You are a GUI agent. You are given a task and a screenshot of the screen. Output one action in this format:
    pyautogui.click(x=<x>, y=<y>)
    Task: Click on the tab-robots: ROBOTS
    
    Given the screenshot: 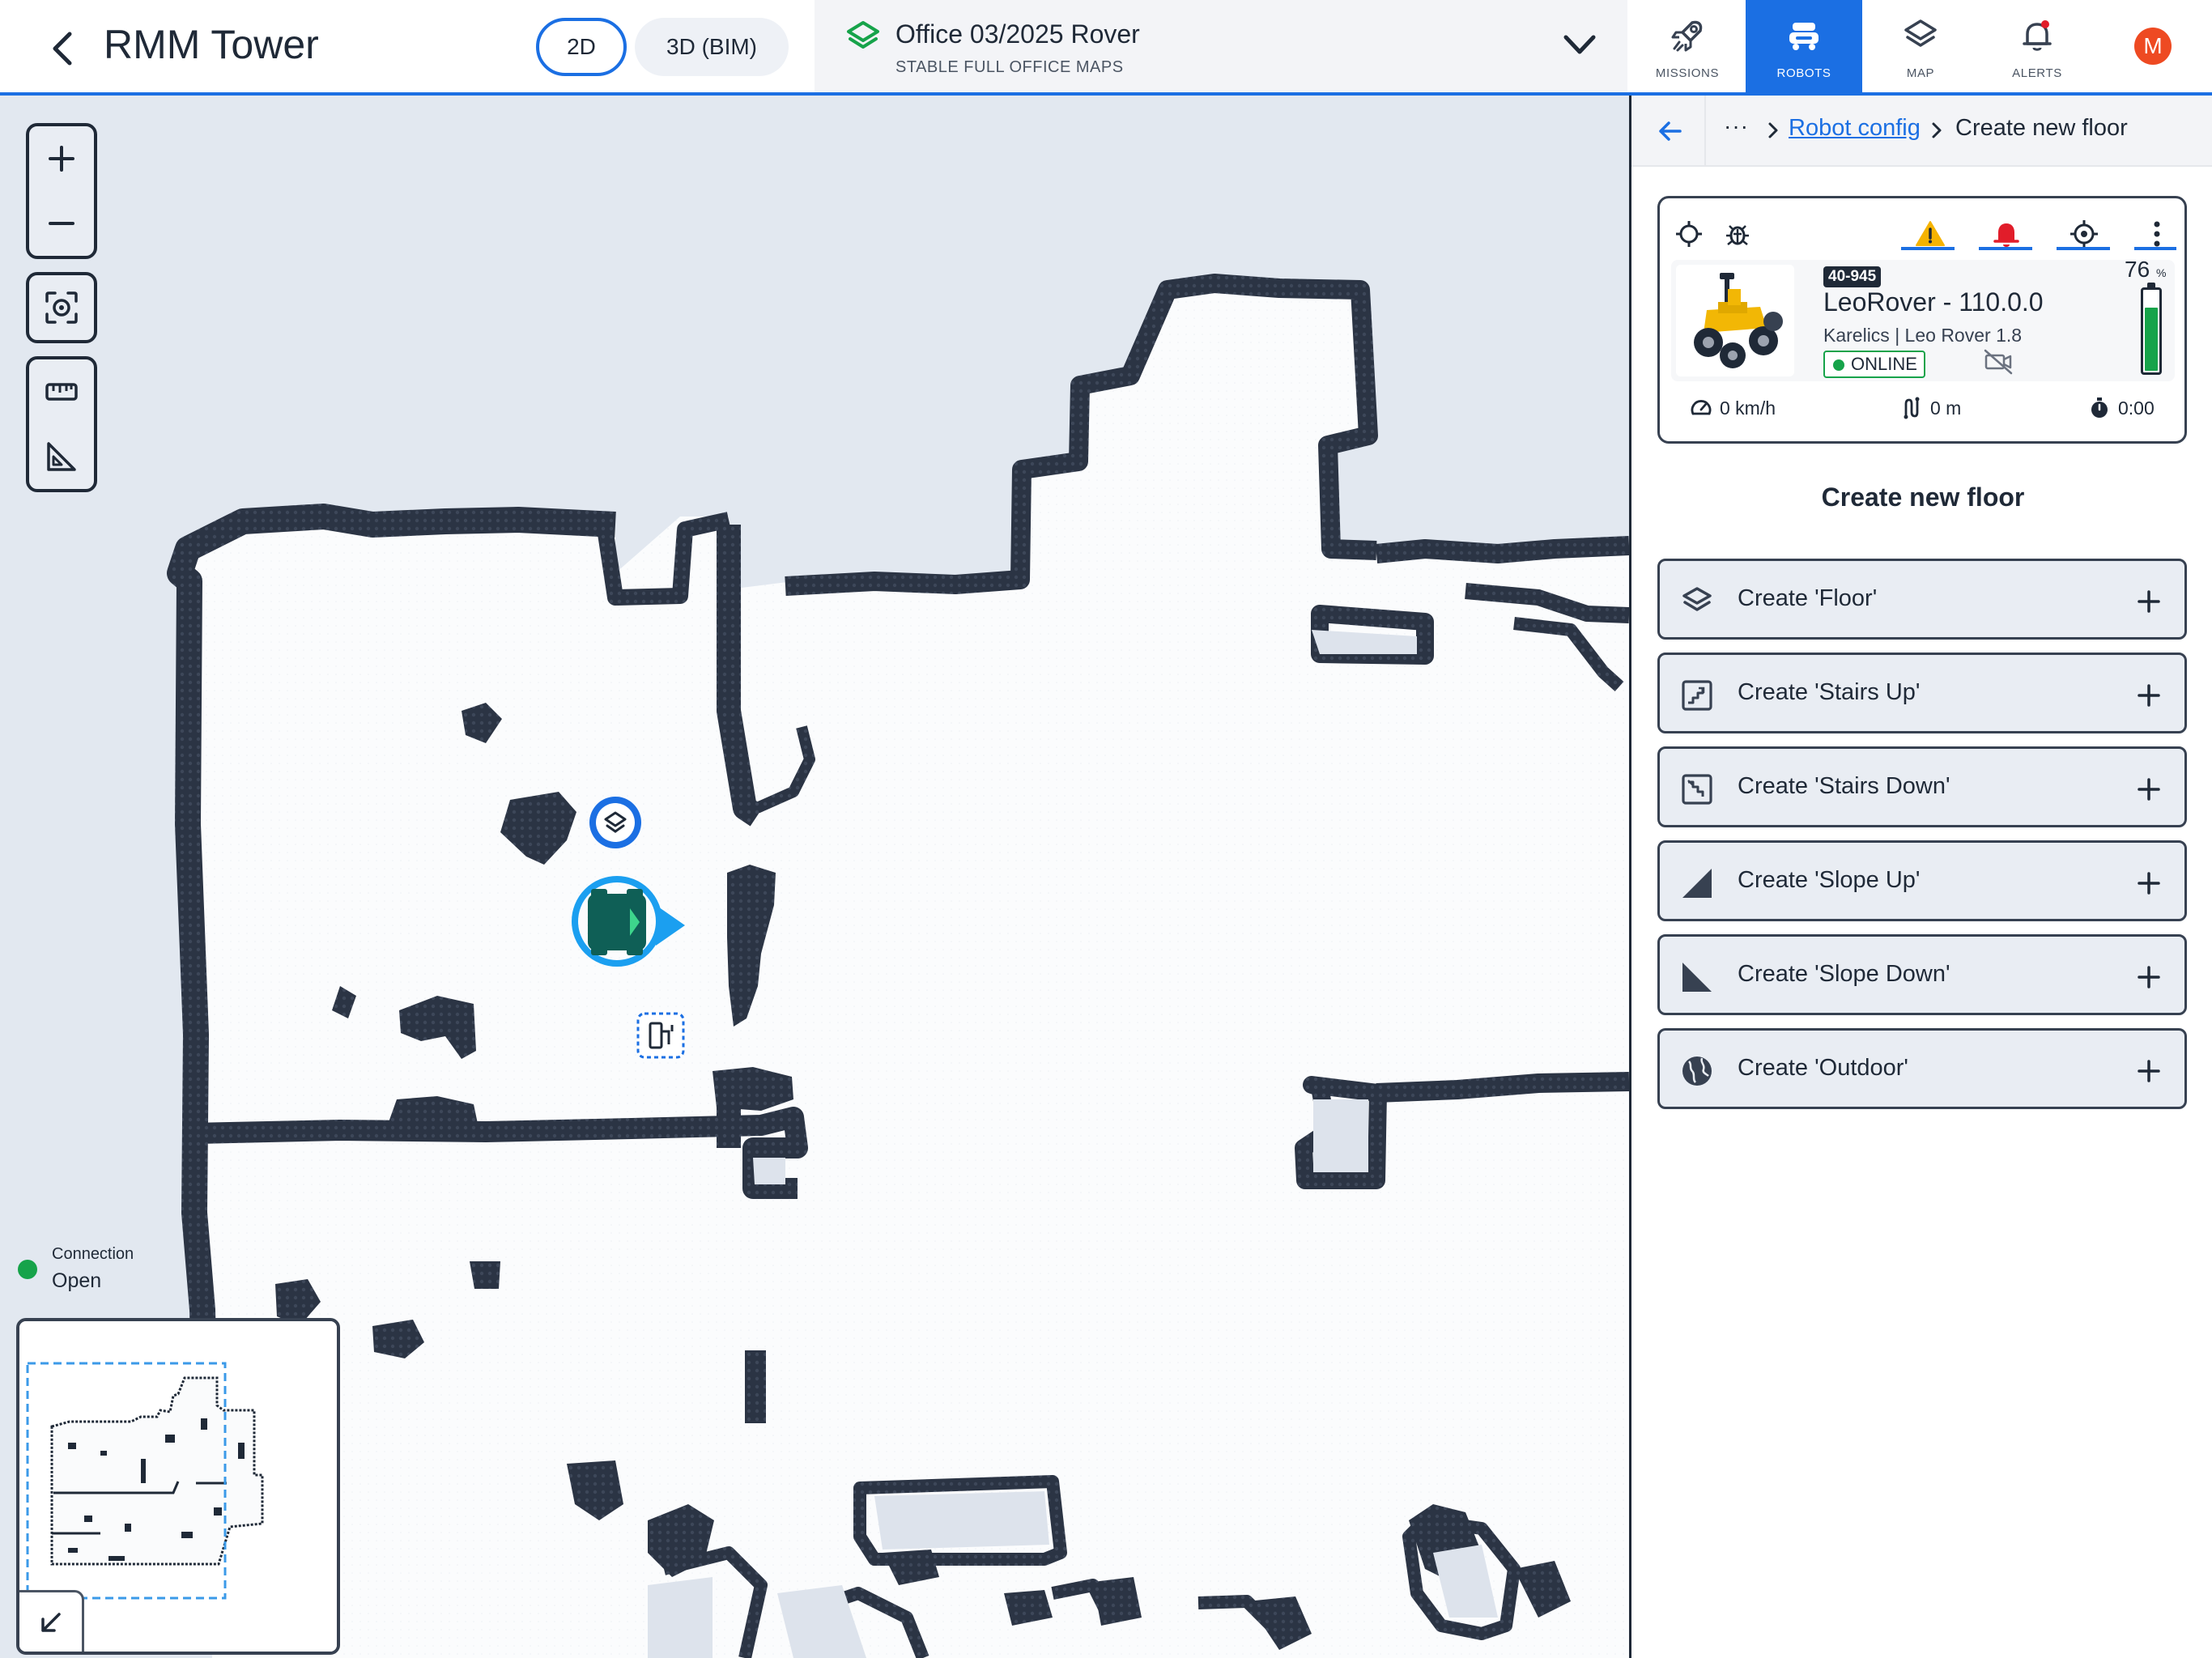 What is the action you would take?
    pyautogui.click(x=1804, y=46)
    